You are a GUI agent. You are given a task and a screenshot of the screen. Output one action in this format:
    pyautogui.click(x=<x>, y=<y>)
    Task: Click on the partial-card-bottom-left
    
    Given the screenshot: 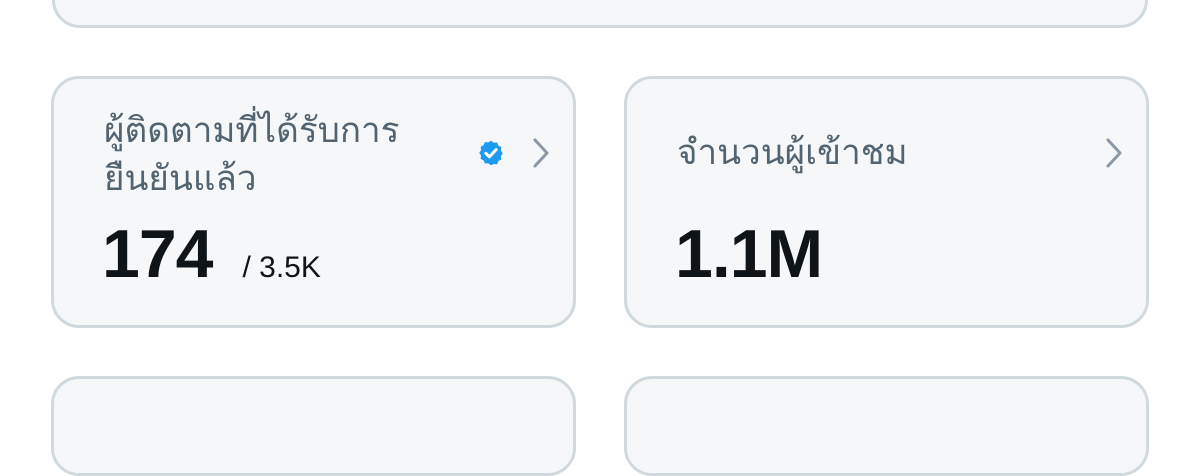 What is the action you would take?
    pyautogui.click(x=313, y=426)
    